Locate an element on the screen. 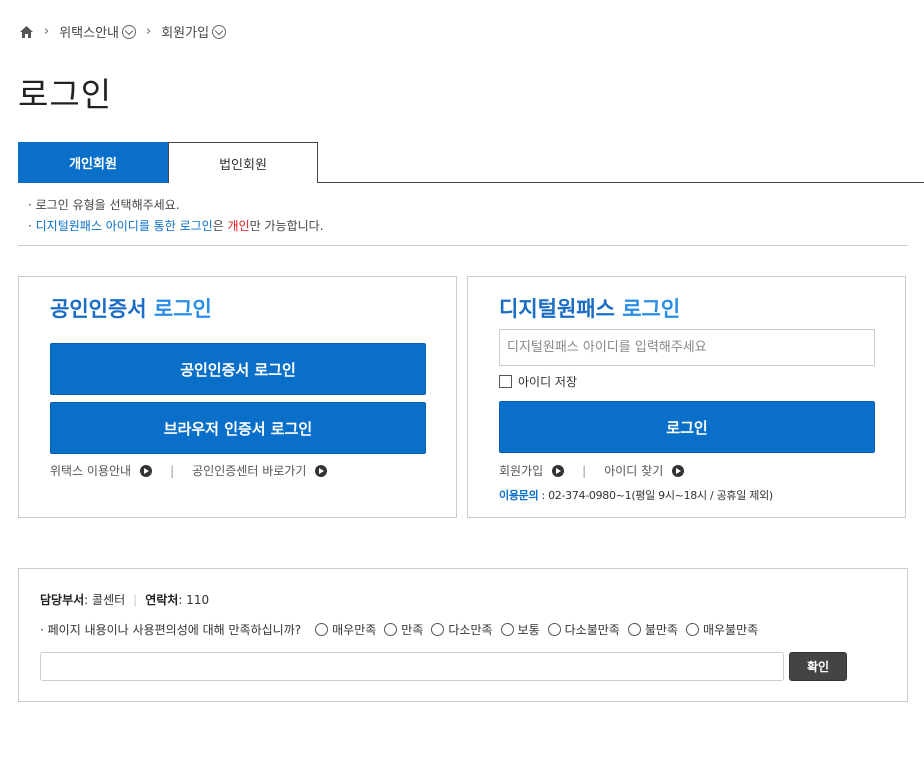  find-id-link: 아이디 찾기 is located at coordinates (644, 470).